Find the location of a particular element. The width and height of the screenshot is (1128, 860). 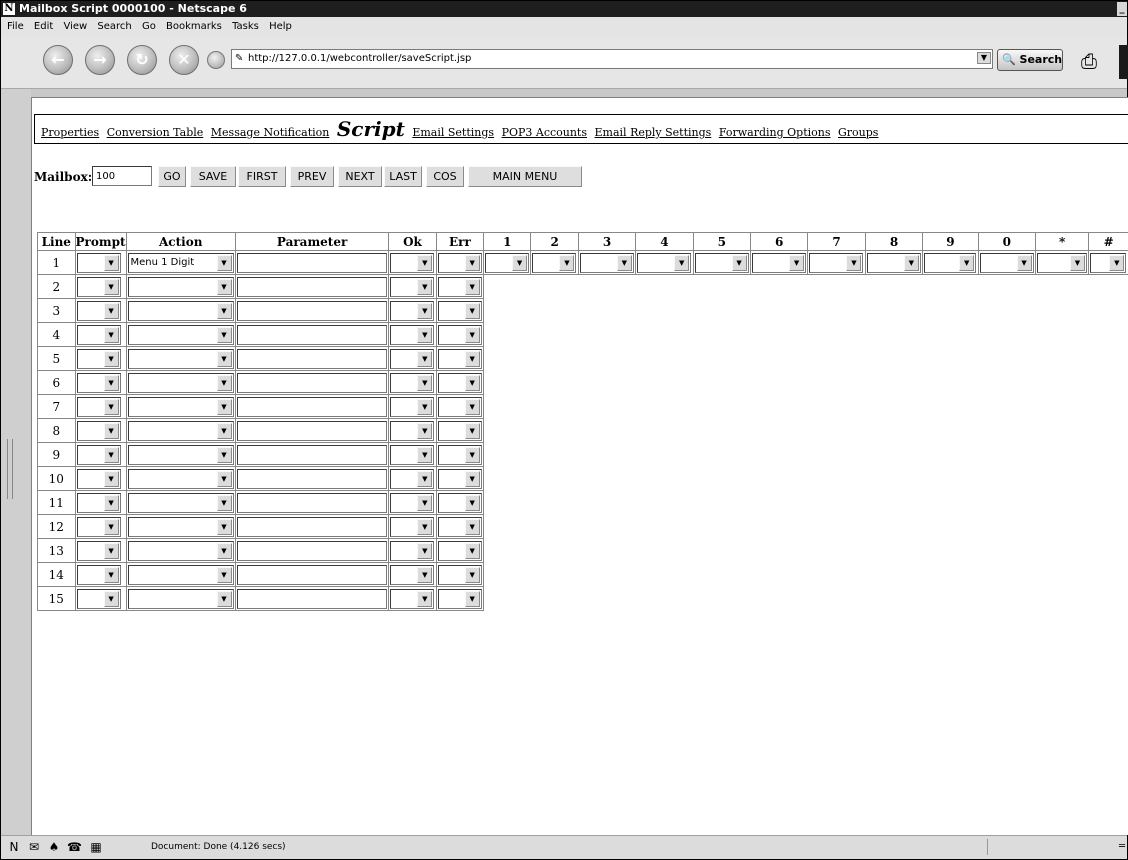

home-icon is located at coordinates (216, 60).